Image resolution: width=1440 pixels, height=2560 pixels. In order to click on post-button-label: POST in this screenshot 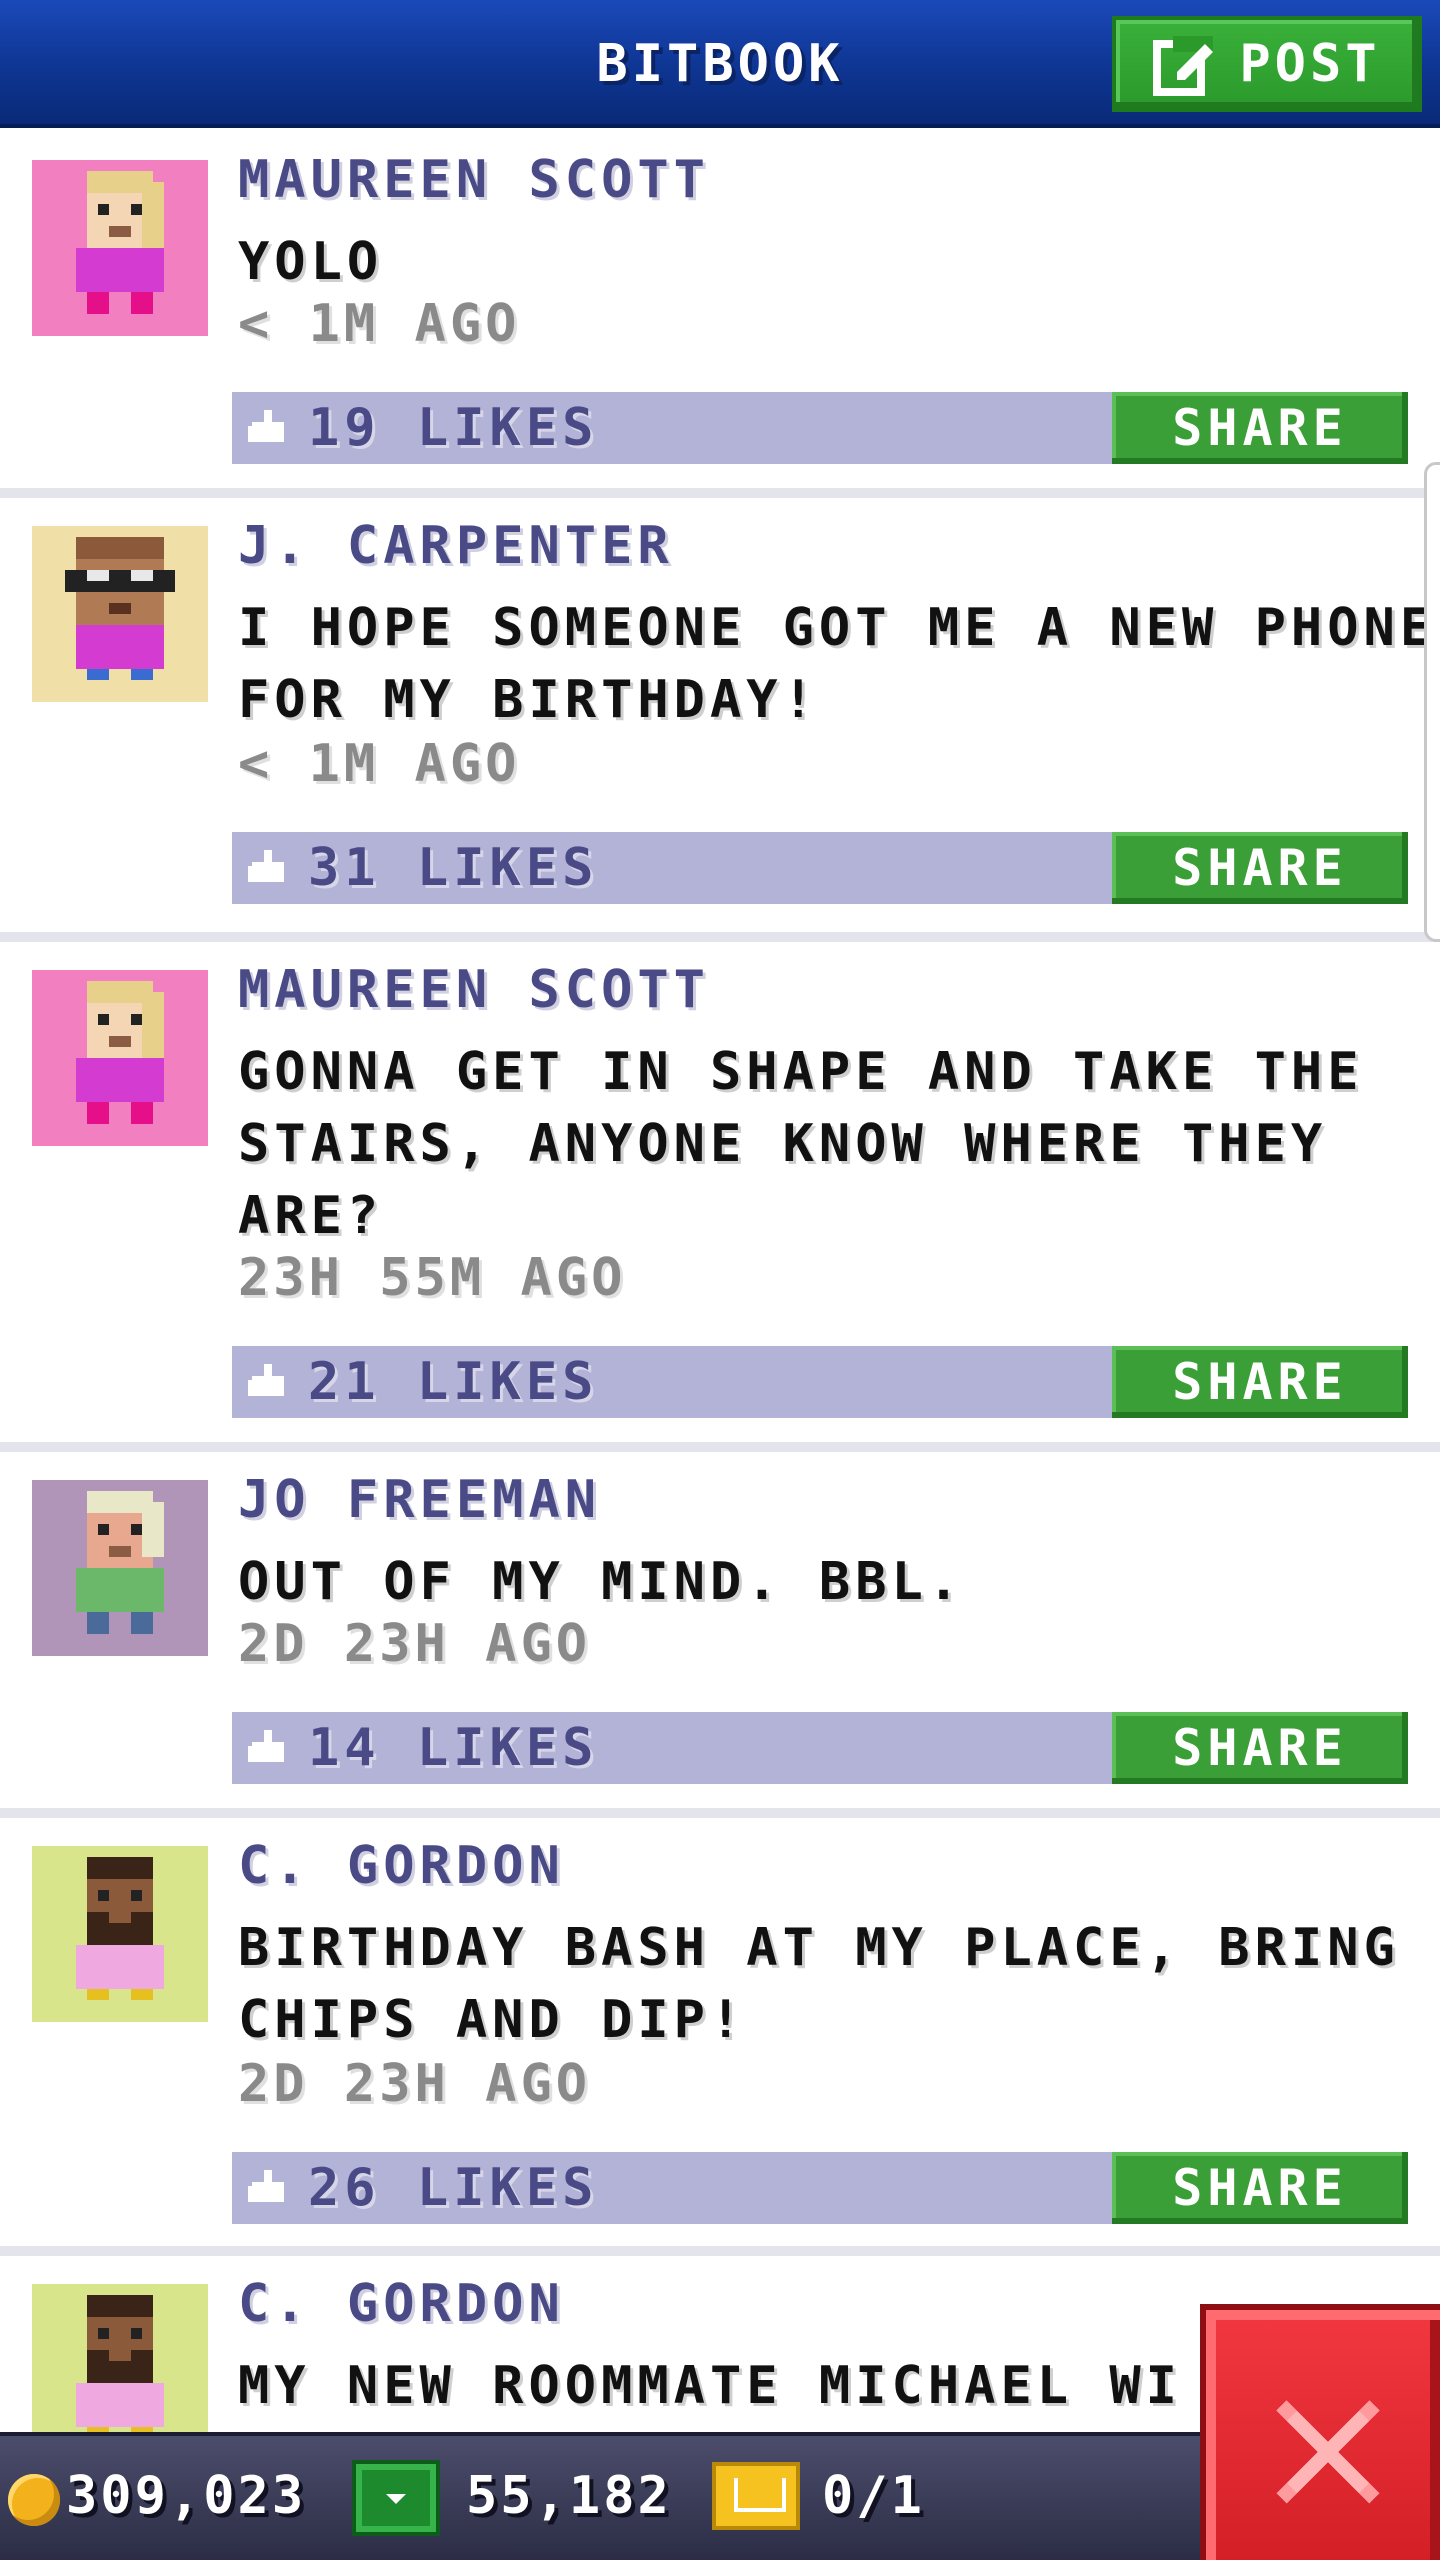, I will do `click(1310, 64)`.